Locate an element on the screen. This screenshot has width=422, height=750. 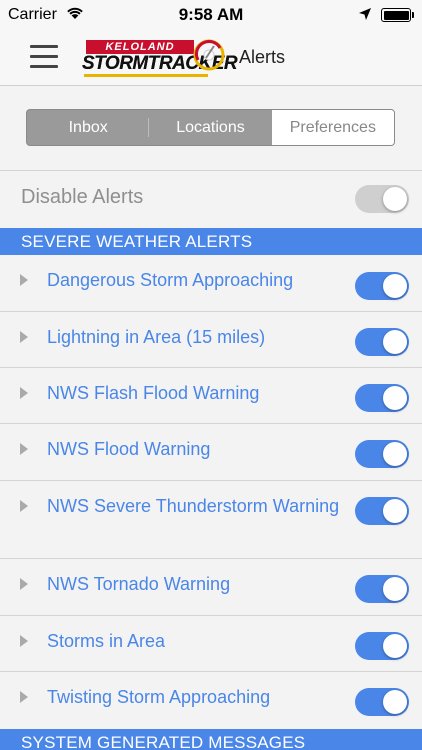
tab-inbox: Inbox is located at coordinates (88, 127).